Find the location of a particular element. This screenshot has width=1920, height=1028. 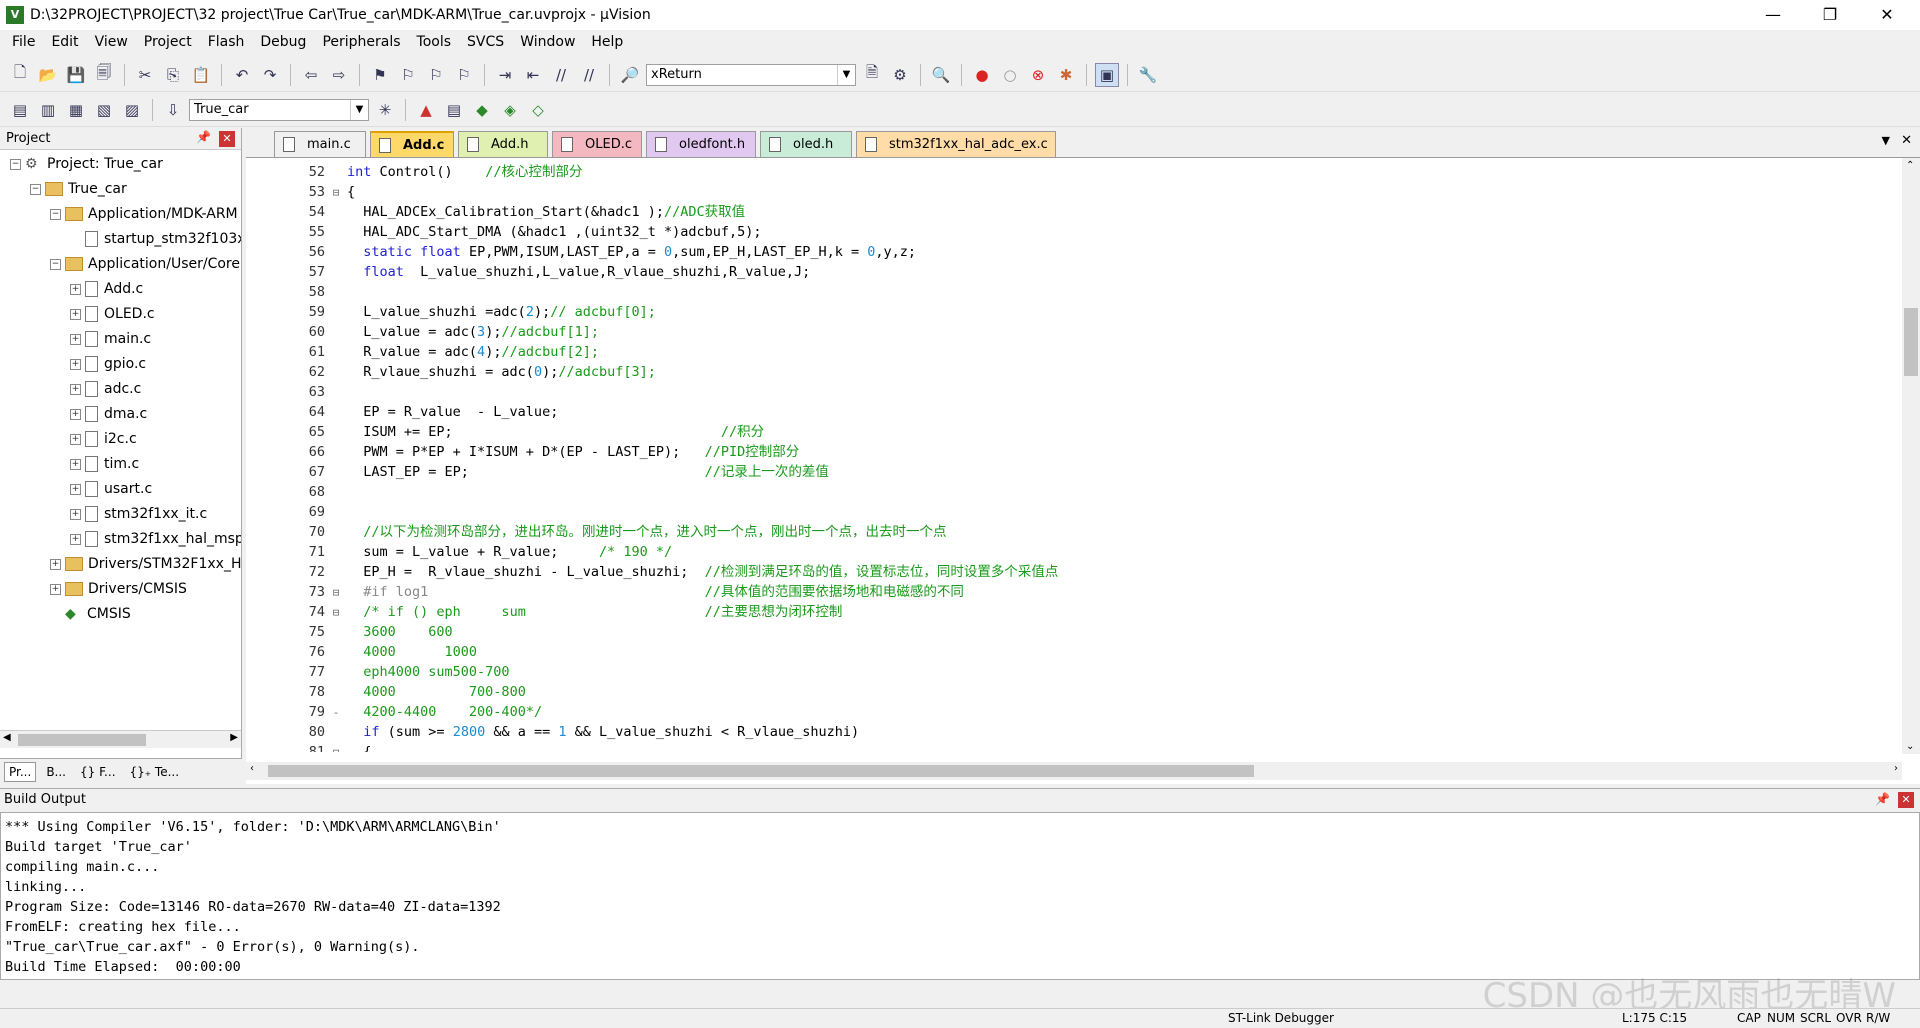

find-in-files-icon: 🔎 is located at coordinates (630, 75).